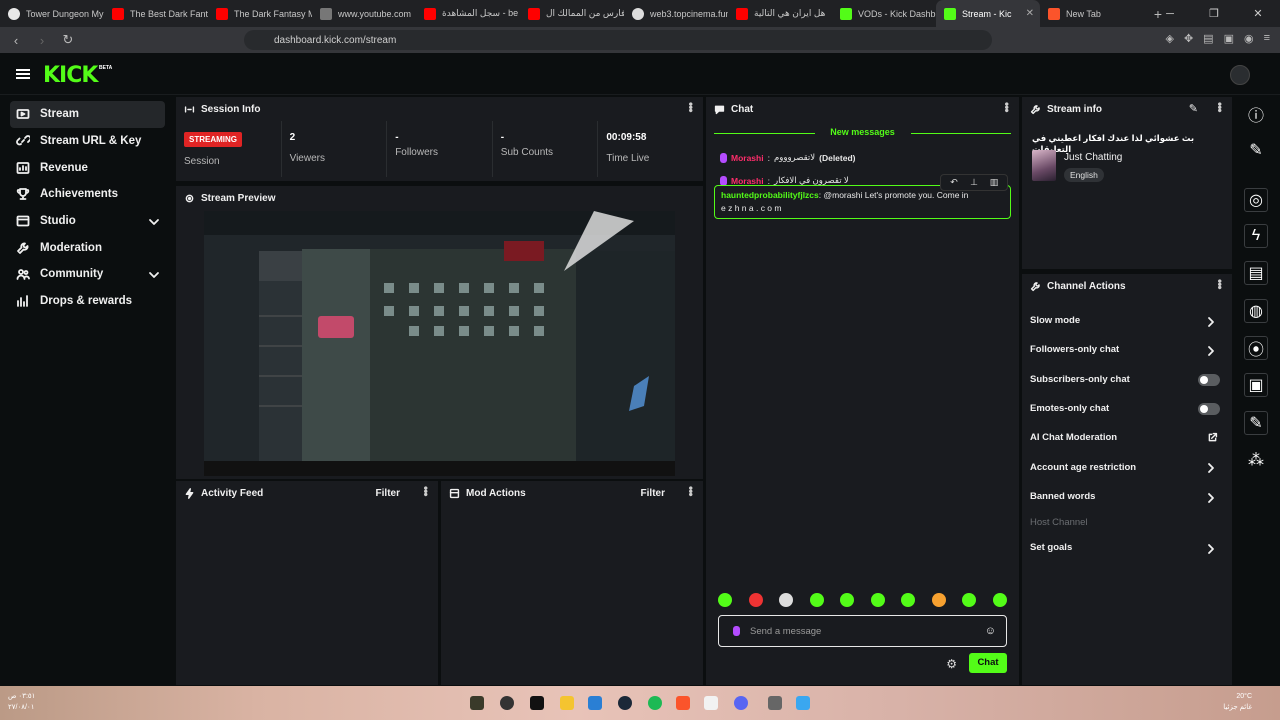 Image resolution: width=1280 pixels, height=720 pixels. What do you see at coordinates (1092, 13) in the screenshot?
I see `browser-tab: New Tab` at bounding box center [1092, 13].